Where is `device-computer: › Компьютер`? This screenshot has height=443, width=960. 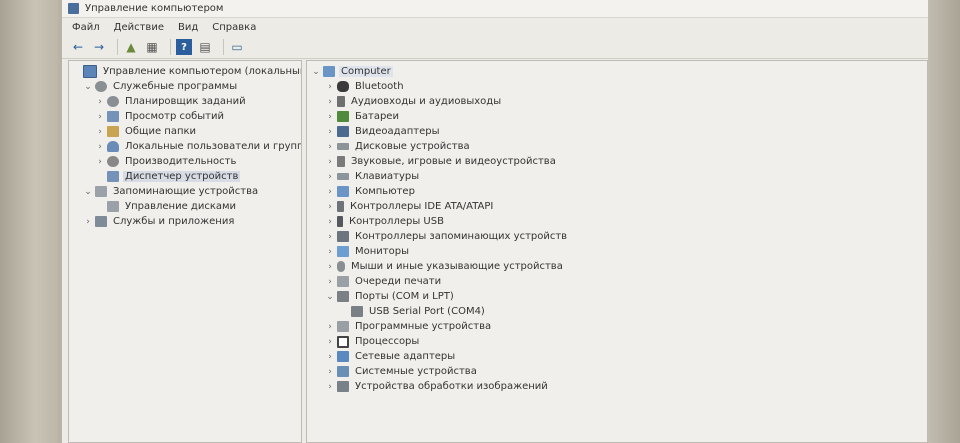 device-computer: › Компьютер is located at coordinates (617, 191).